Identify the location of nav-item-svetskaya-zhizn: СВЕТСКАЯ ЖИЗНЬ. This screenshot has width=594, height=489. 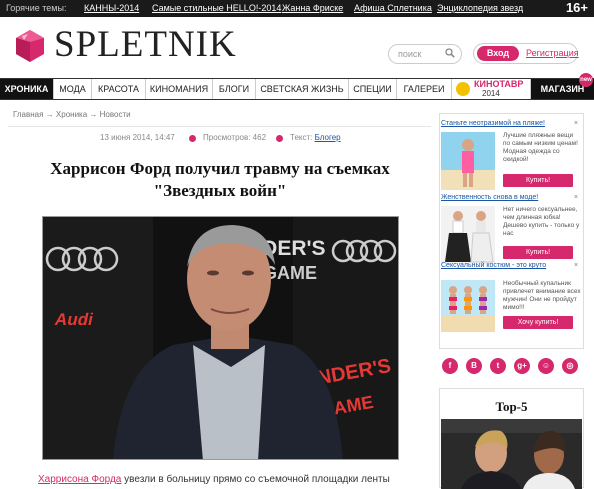
(302, 89).